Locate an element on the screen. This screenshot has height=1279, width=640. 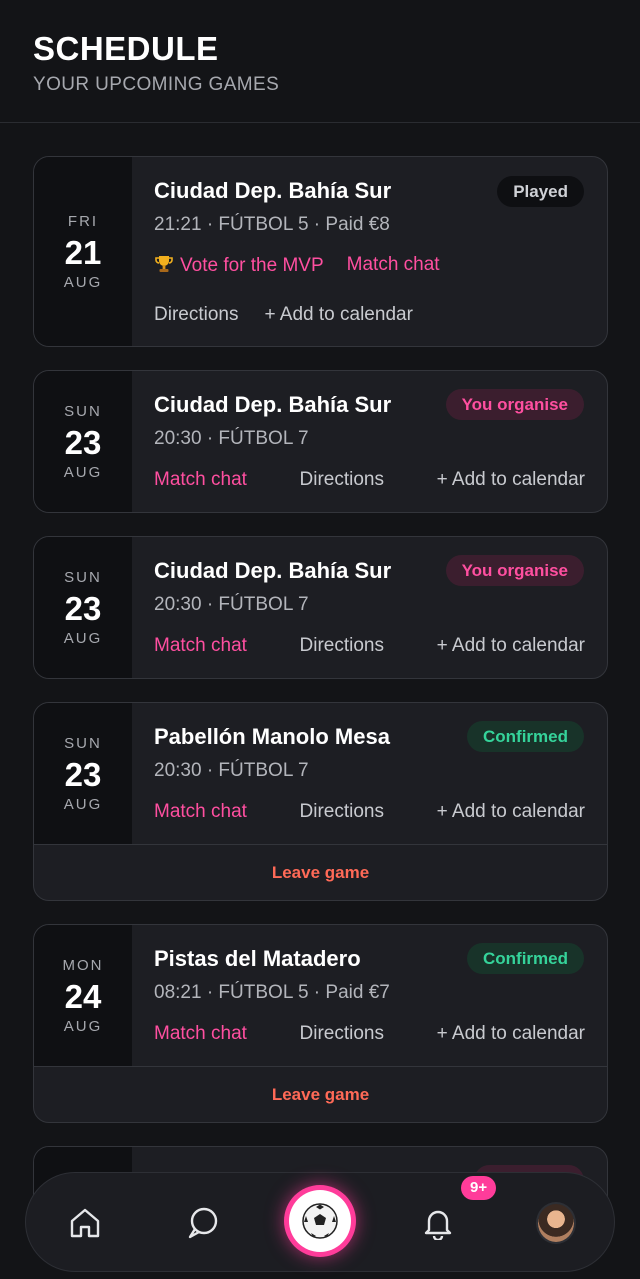
day-number: 21 is located at coordinates (83, 252).